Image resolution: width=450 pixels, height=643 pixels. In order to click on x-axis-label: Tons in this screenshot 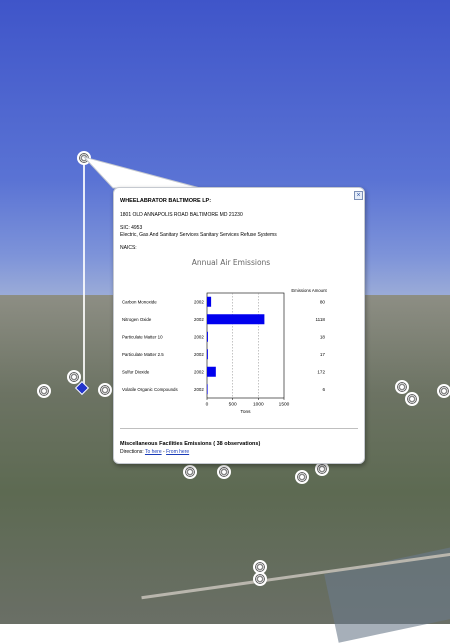, I will do `click(245, 412)`.